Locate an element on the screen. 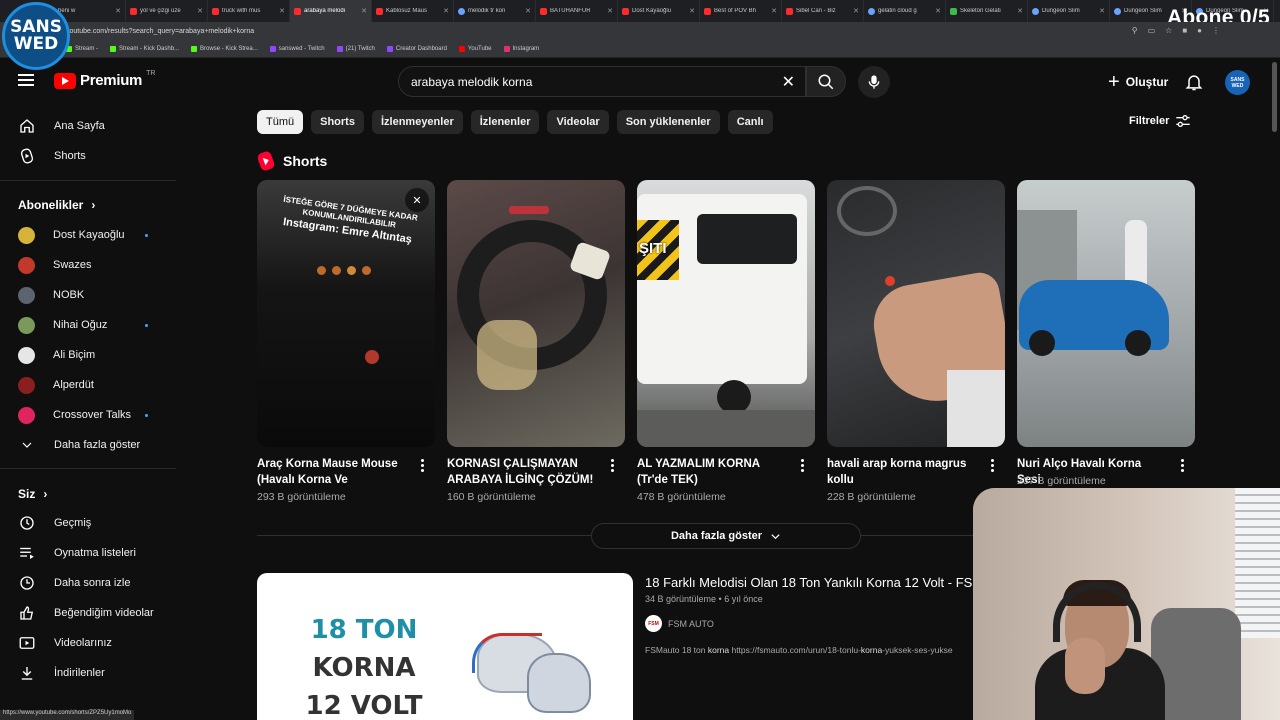 The image size is (1280, 720). filter-chip: Tümü is located at coordinates (280, 122).